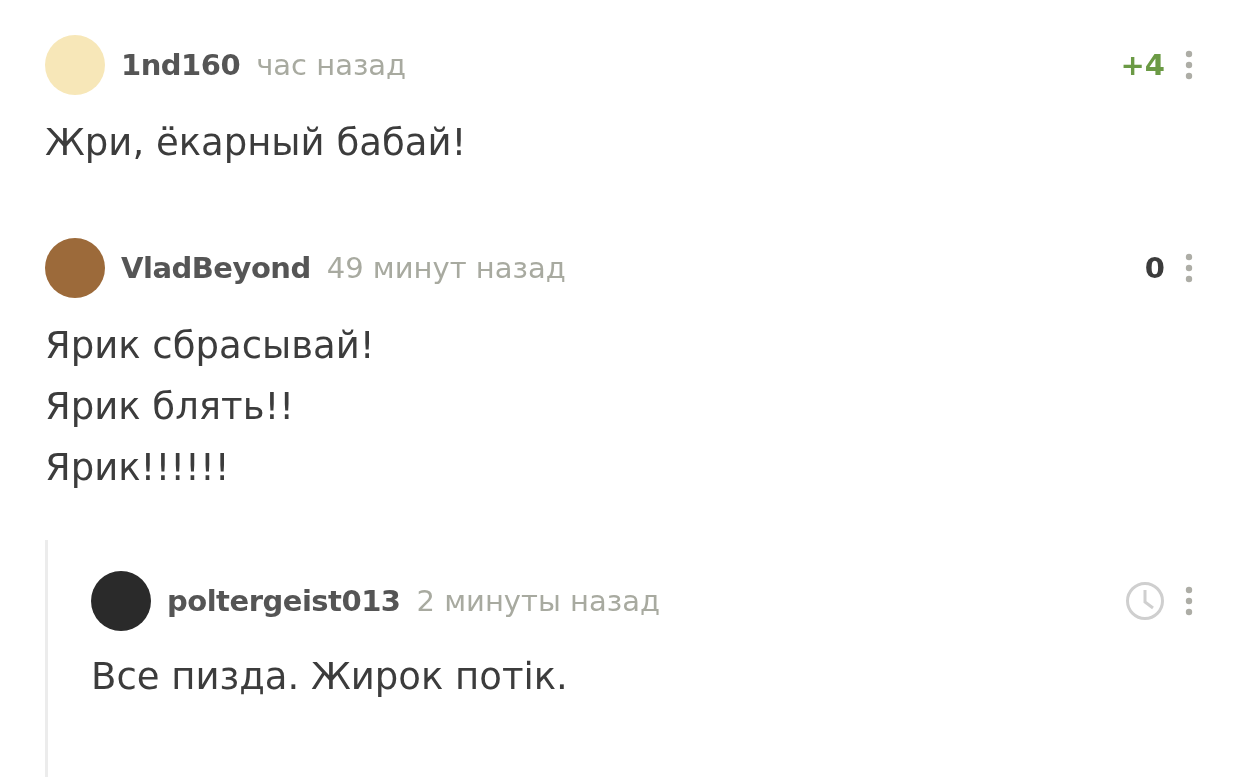  What do you see at coordinates (121, 601) in the screenshot?
I see `avatar` at bounding box center [121, 601].